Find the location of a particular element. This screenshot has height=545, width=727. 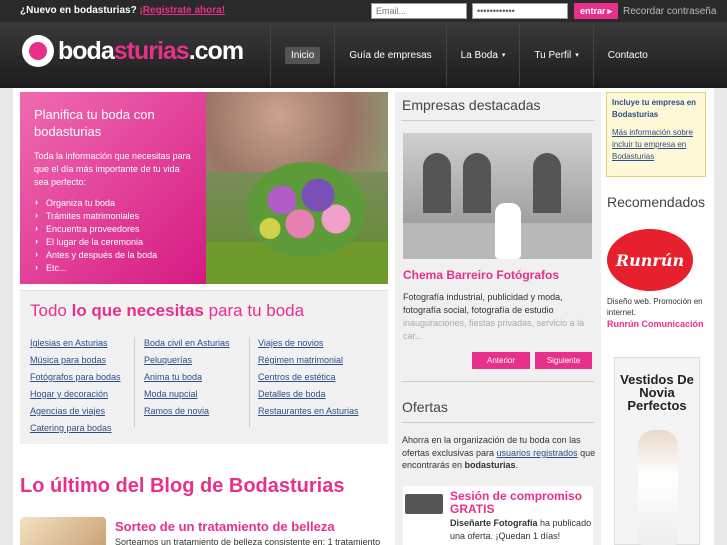

site-logo: bodasturias.com is located at coordinates (133, 51).